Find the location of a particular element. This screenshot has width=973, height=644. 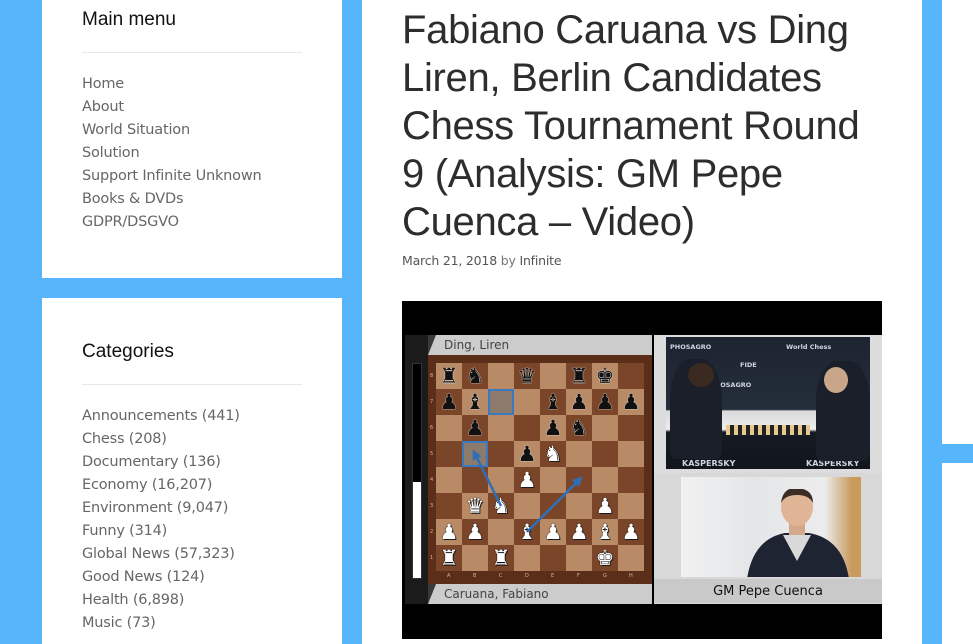

category-count: (124) is located at coordinates (183, 577).